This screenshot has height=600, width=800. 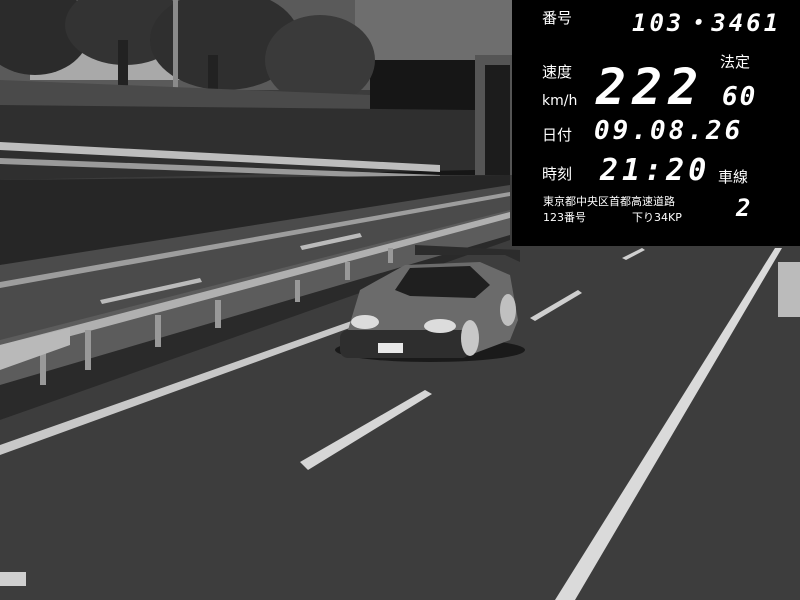 I want to click on limit-value: 60, so click(x=740, y=97).